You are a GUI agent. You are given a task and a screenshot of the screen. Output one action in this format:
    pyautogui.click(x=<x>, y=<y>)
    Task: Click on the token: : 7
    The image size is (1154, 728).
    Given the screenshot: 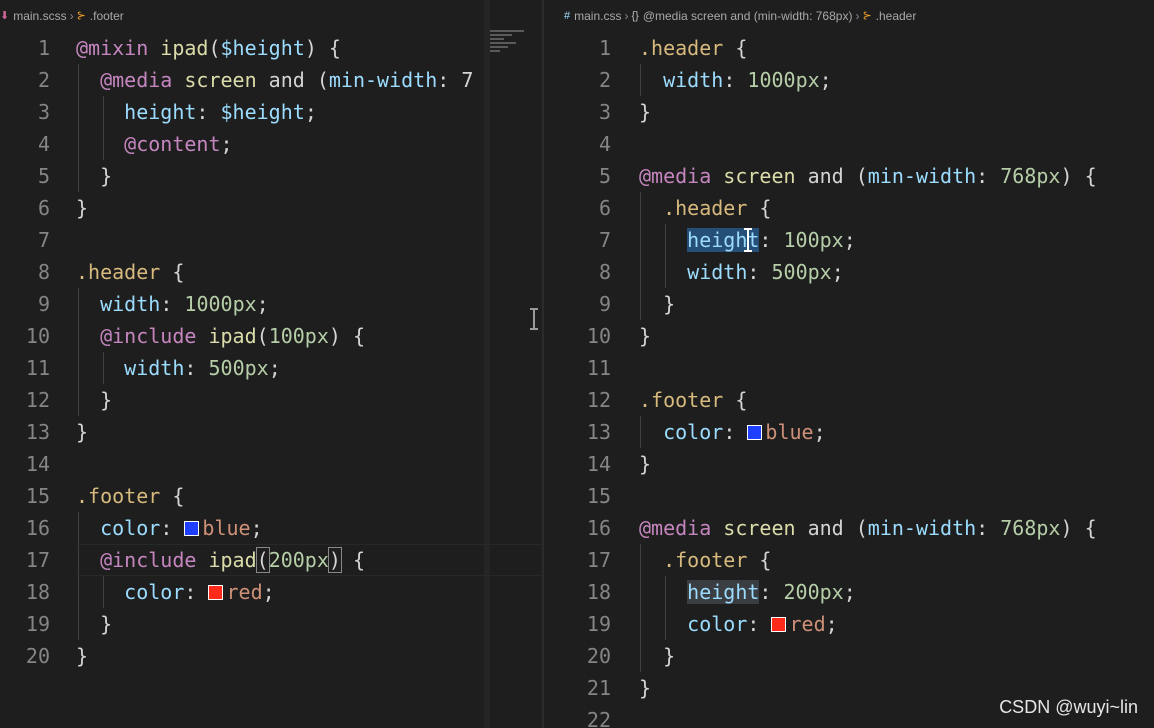 What is the action you would take?
    pyautogui.click(x=455, y=80)
    